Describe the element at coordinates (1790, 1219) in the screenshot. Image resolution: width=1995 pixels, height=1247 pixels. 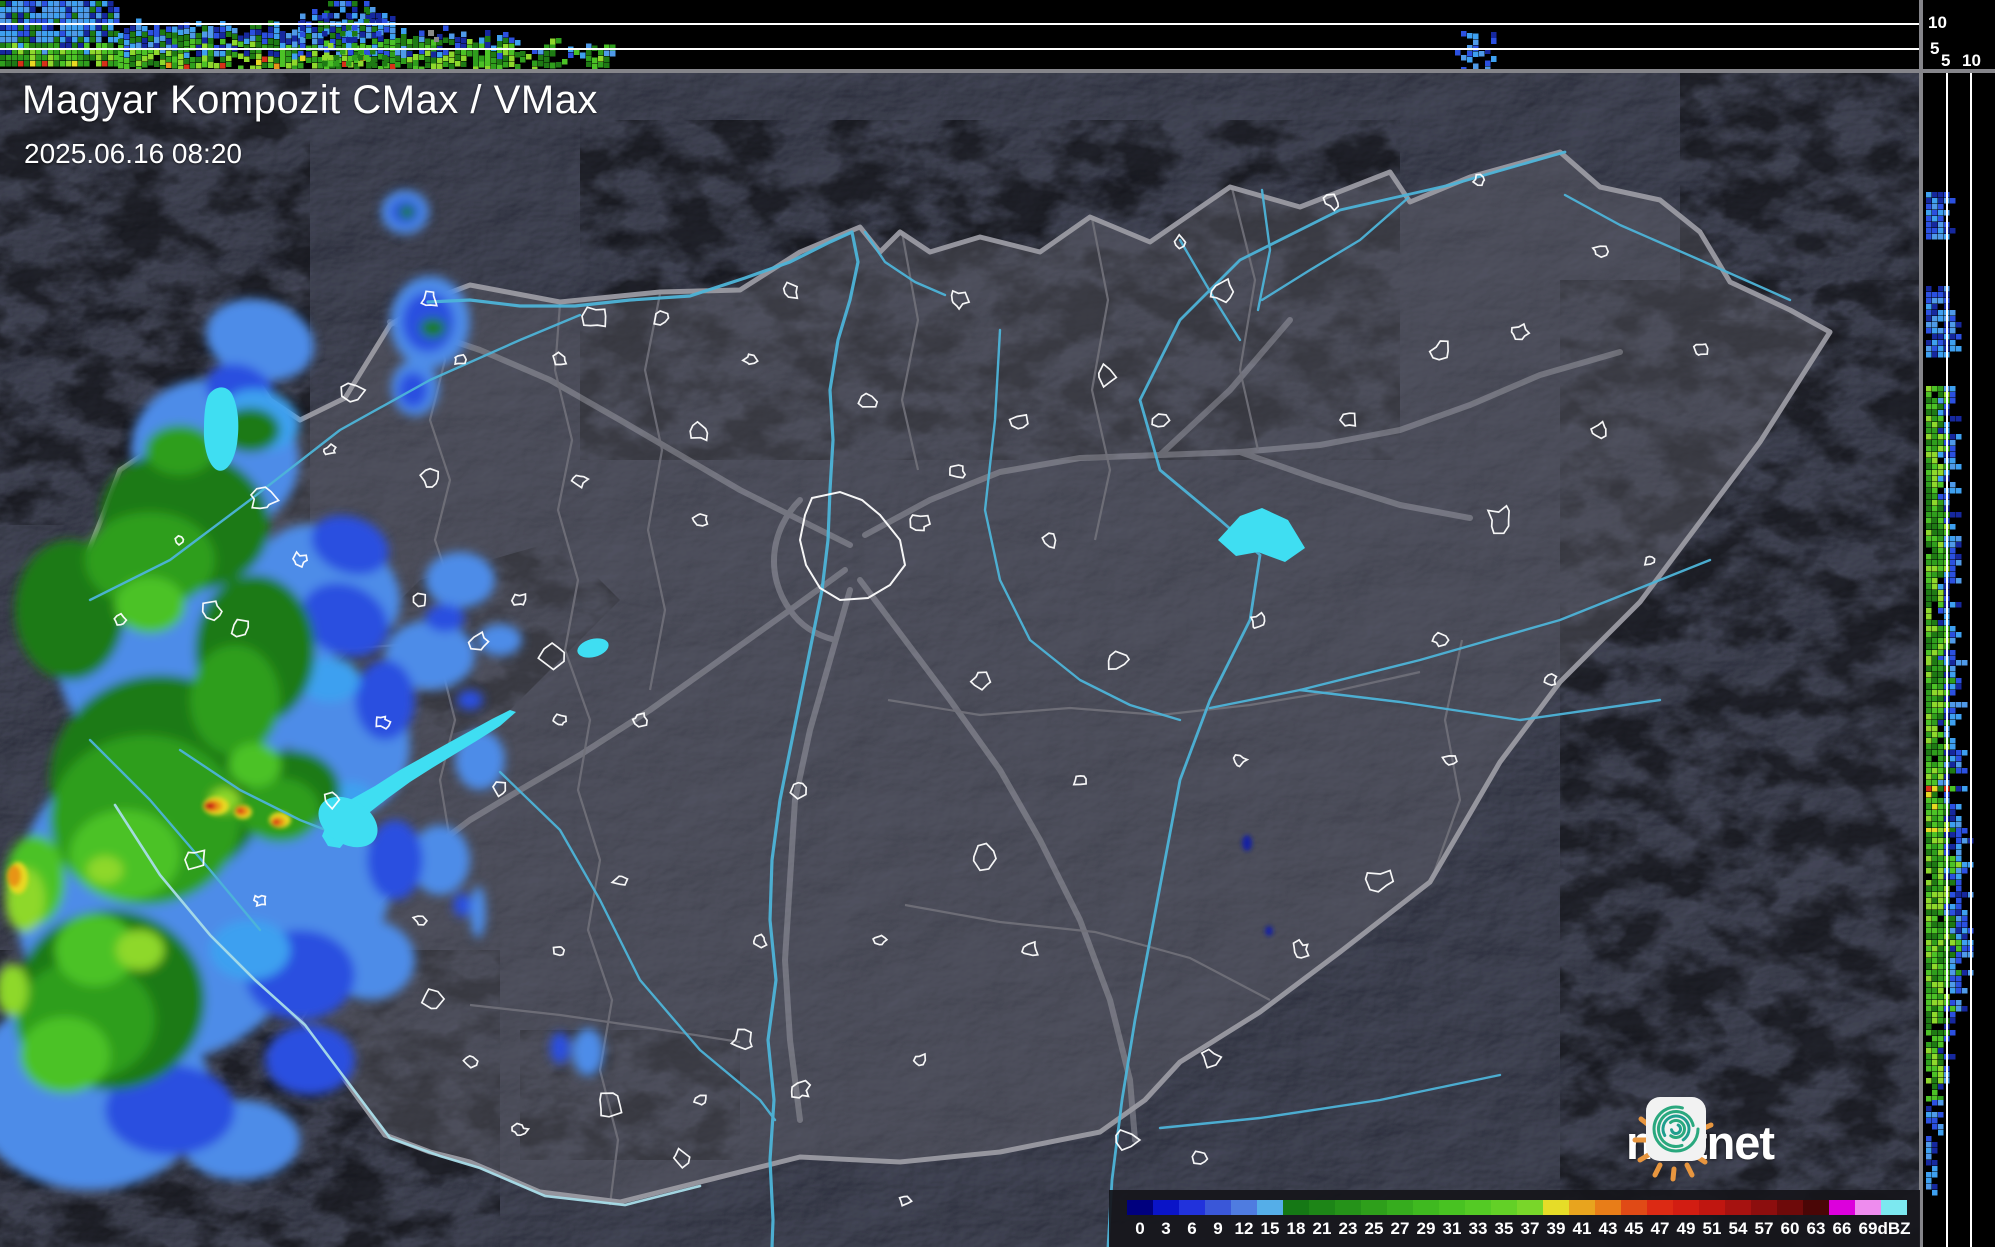
I see `legend-entry: 60` at that location.